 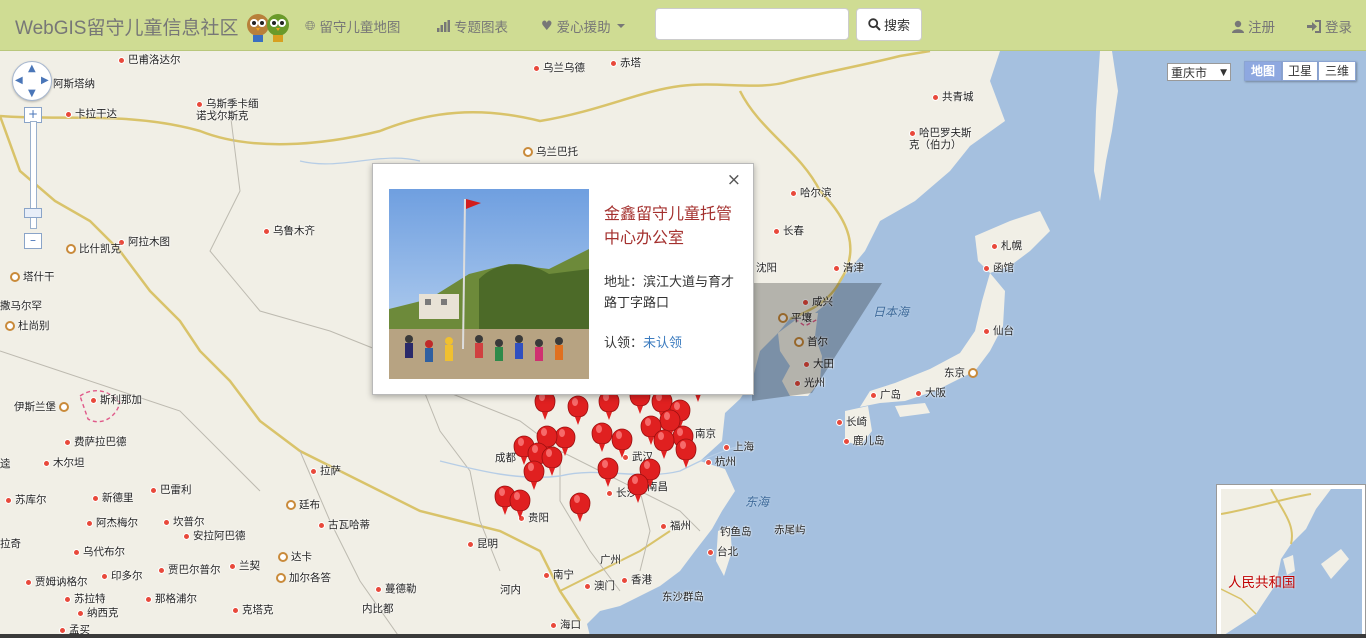 What do you see at coordinates (1300, 71) in the screenshot?
I see `maptype-satellite-button: 卫星` at bounding box center [1300, 71].